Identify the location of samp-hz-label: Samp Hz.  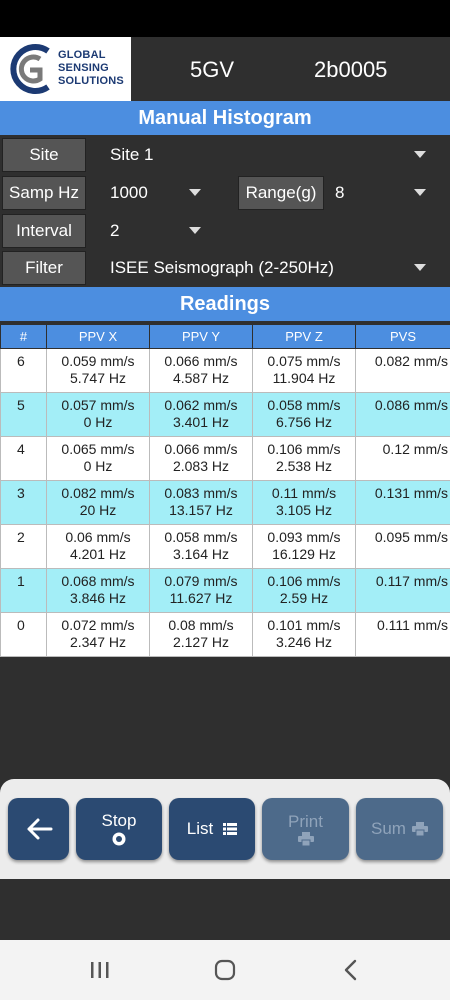
(44, 193).